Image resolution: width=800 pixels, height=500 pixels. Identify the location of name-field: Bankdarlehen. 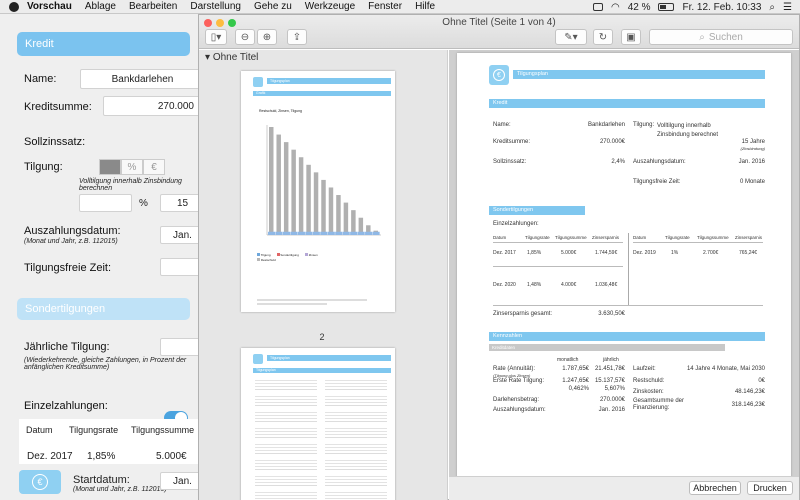
(142, 79).